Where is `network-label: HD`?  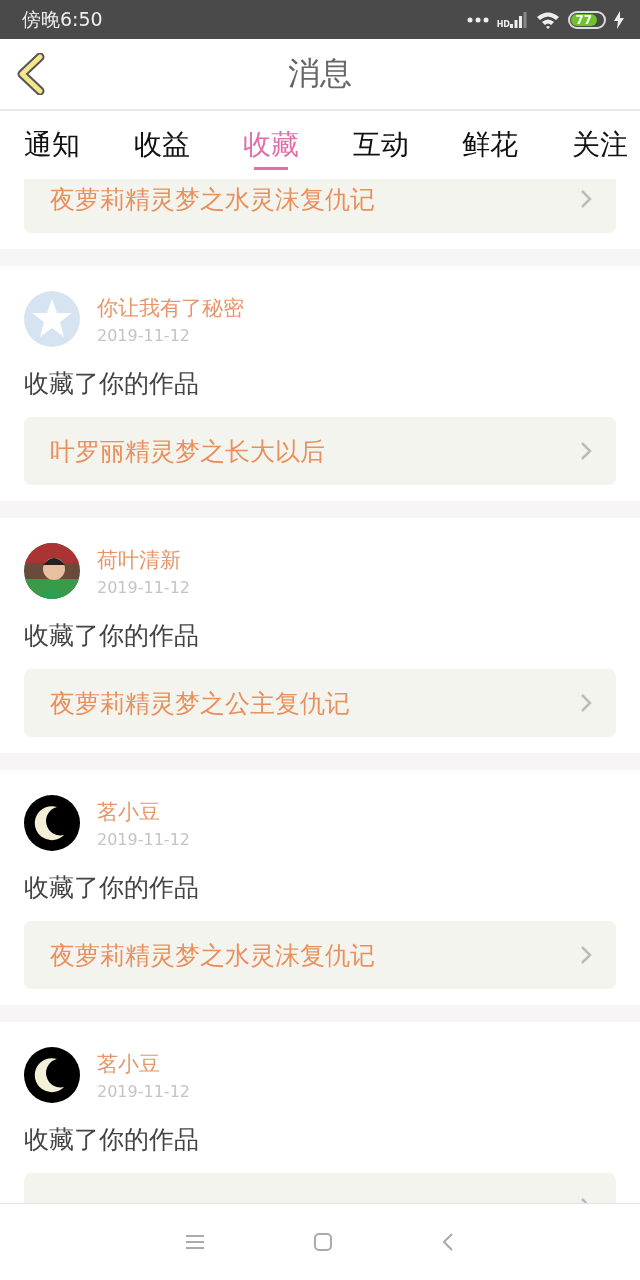
network-label: HD is located at coordinates (503, 24).